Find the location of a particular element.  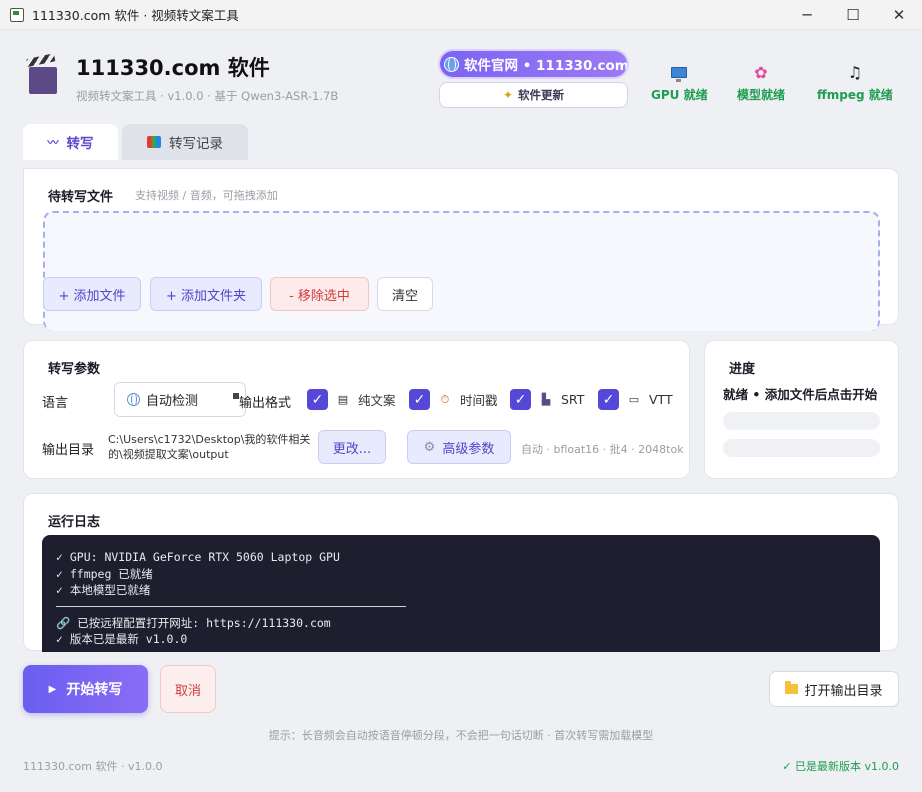

start-transcribe-button: ▶ 开始转写 is located at coordinates (85, 689).